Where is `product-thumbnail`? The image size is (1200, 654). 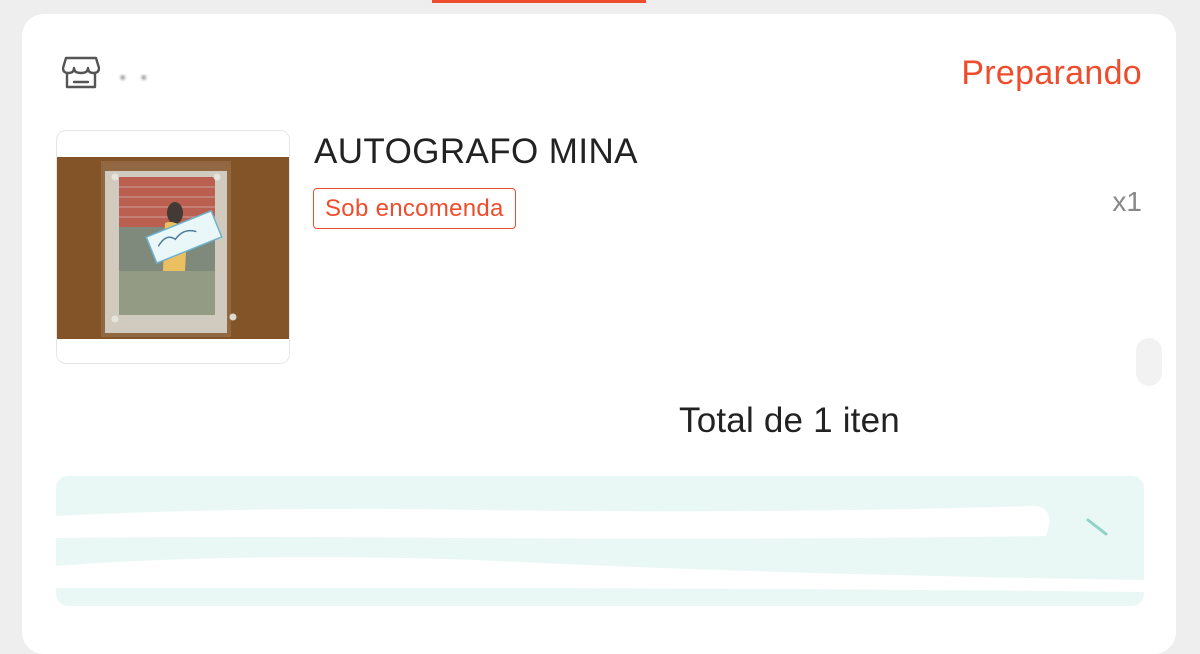 product-thumbnail is located at coordinates (173, 247).